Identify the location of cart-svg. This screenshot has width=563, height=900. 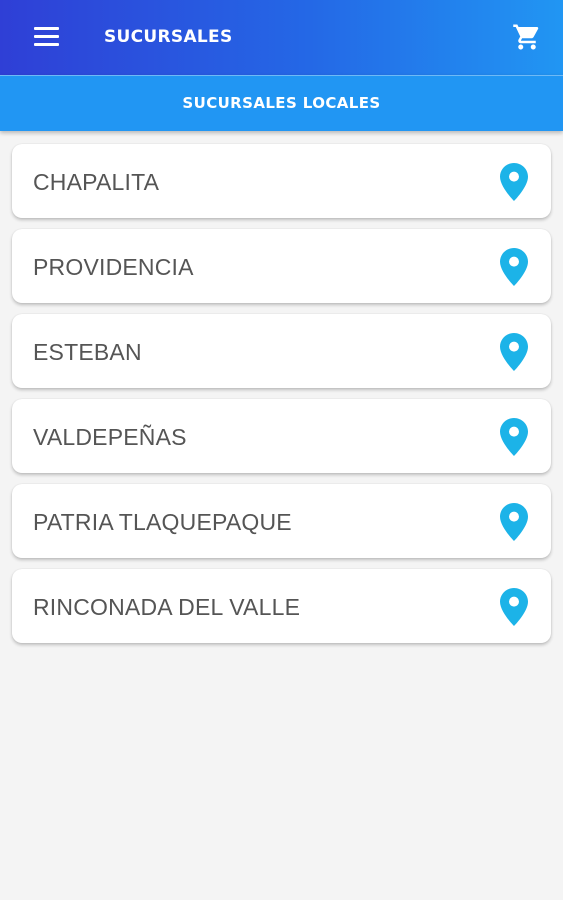
(526, 37).